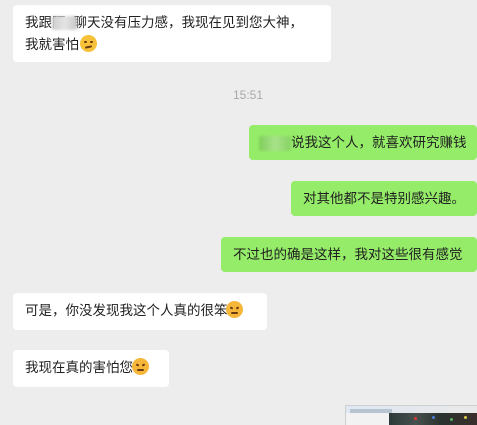  I want to click on incoming-message-3-text: 我现在真的害怕您, so click(79, 368).